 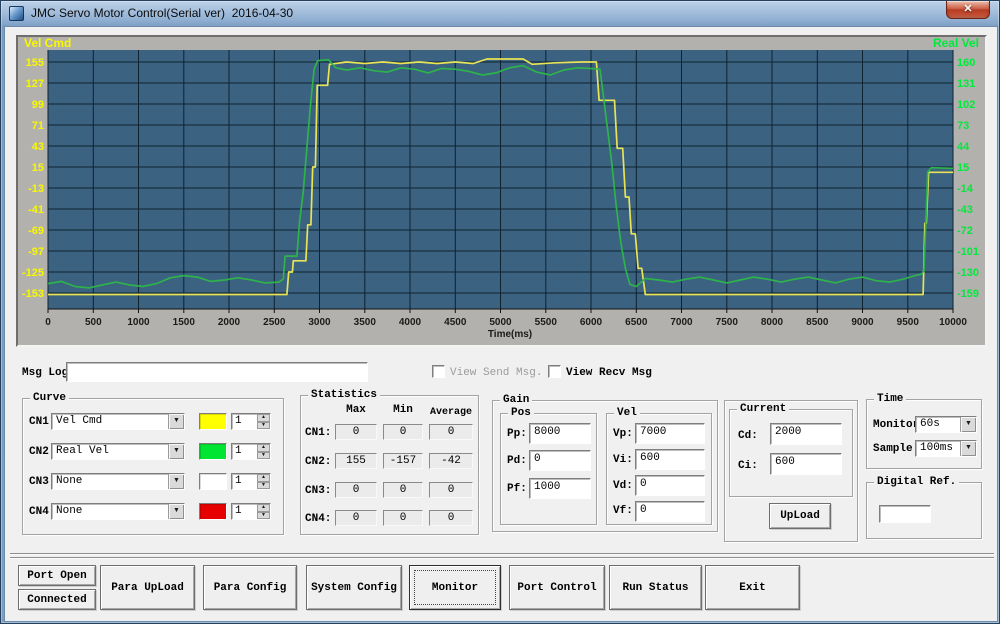 What do you see at coordinates (517, 489) in the screenshot?
I see `pf-label: Pf:` at bounding box center [517, 489].